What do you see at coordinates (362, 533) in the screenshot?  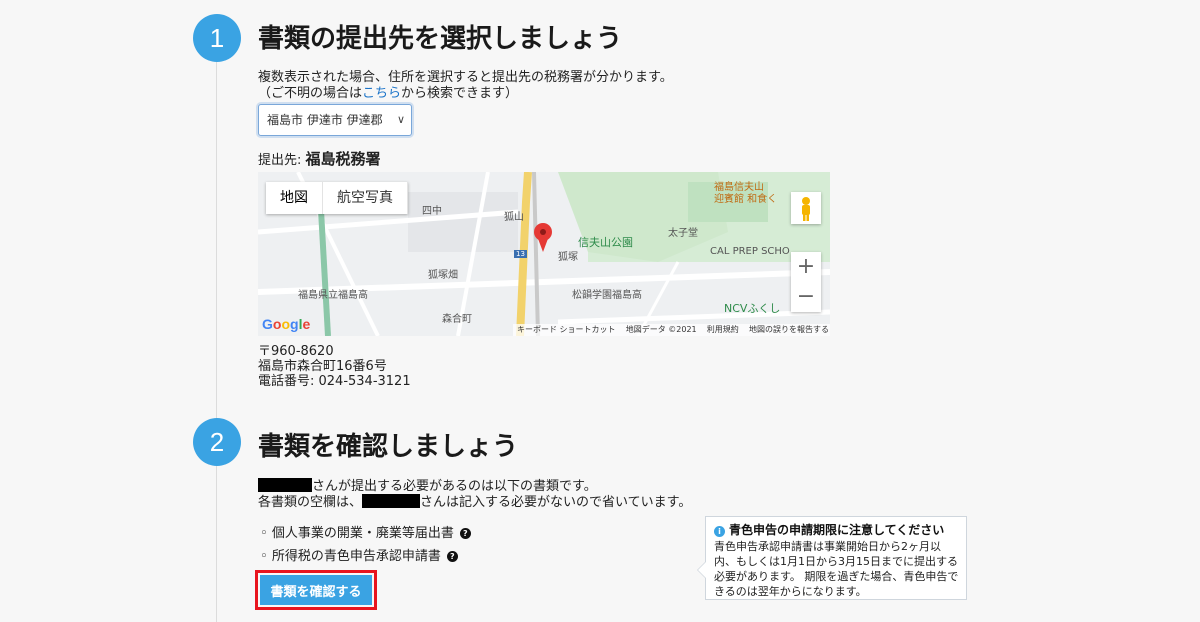 I see `document-name: 個人事業の開業・廃業等届出書` at bounding box center [362, 533].